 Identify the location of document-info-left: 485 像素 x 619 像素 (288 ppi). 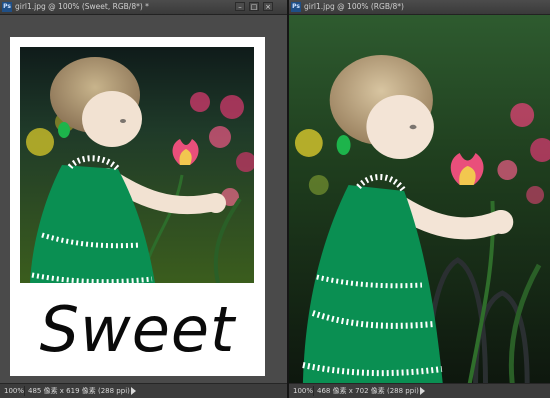
(79, 391).